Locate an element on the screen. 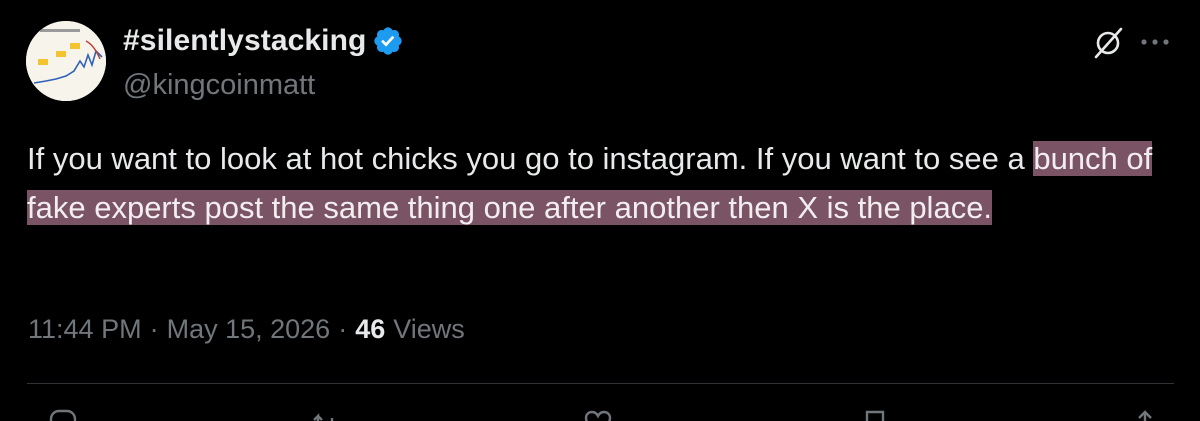  tweet-date: May 15, 2026 is located at coordinates (249, 329).